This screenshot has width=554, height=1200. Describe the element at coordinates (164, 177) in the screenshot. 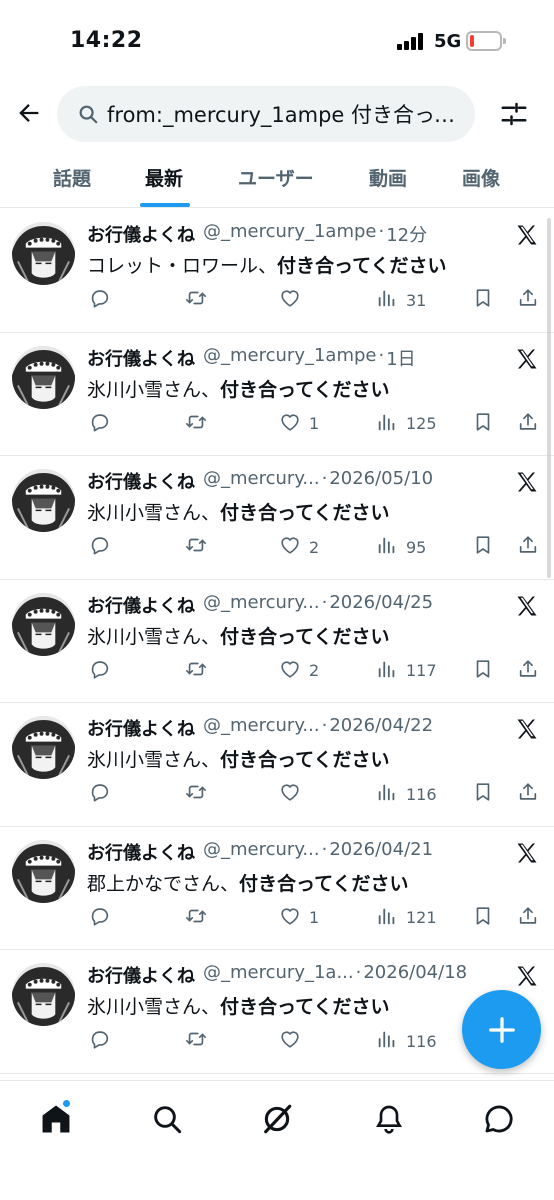

I see `tab-latest: 最新` at that location.